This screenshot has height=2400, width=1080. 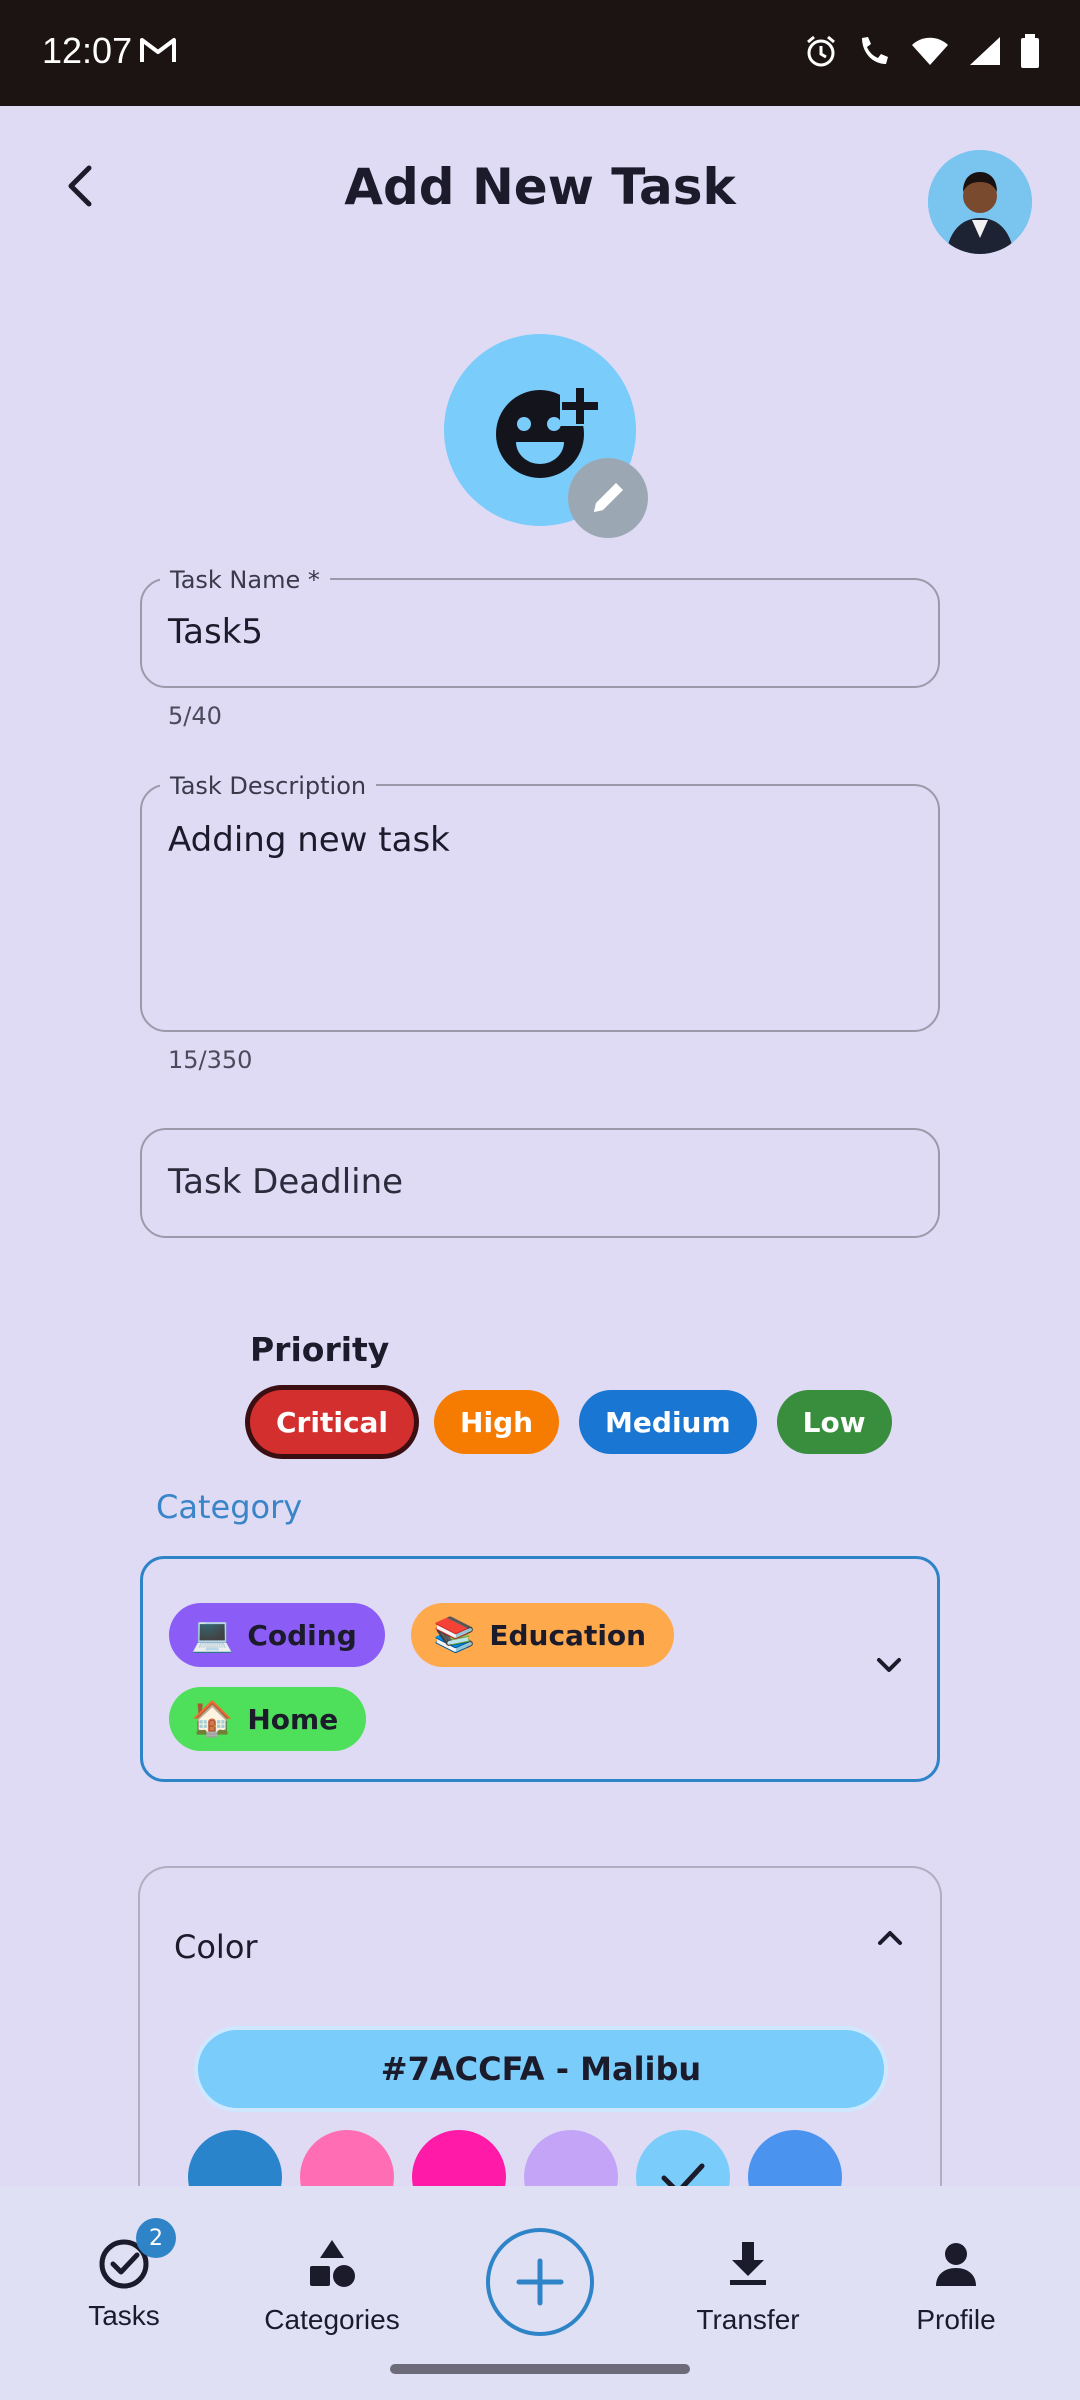 What do you see at coordinates (286, 1182) in the screenshot?
I see `task-deadline-placeholder: Task Deadline` at bounding box center [286, 1182].